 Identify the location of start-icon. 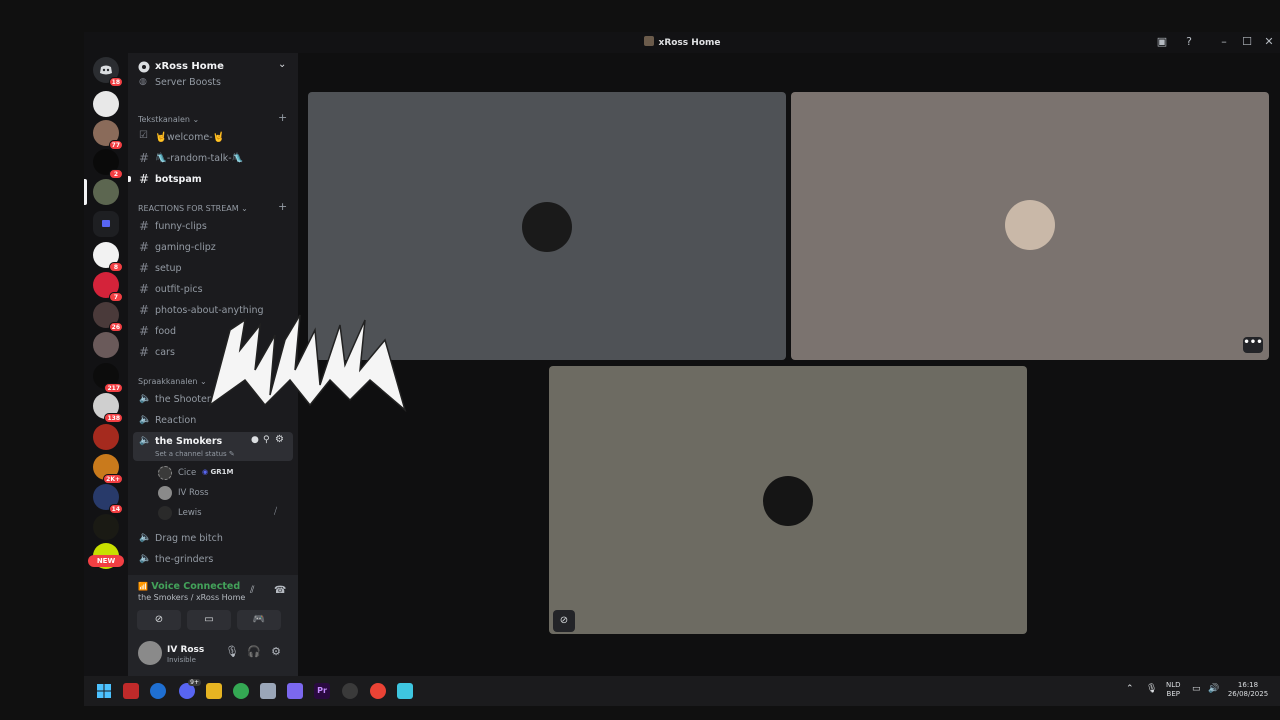
(104, 691).